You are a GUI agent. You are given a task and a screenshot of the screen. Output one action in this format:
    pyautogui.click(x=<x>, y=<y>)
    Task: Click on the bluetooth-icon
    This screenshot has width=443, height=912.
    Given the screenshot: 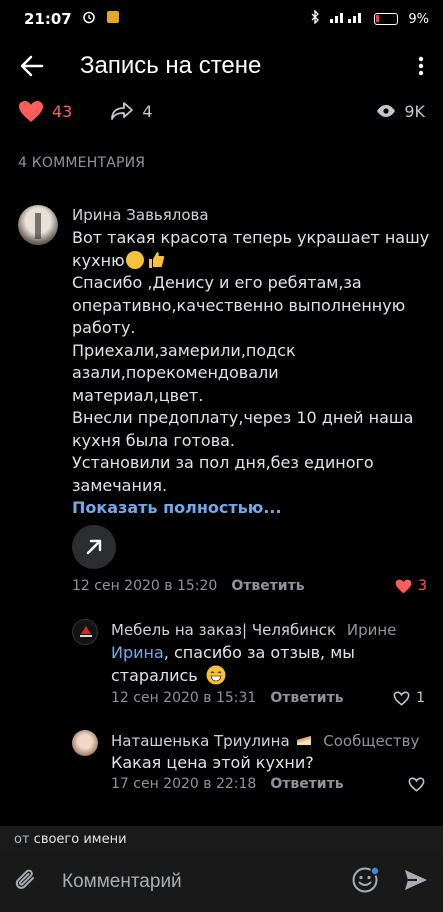 What is the action you would take?
    pyautogui.click(x=315, y=18)
    